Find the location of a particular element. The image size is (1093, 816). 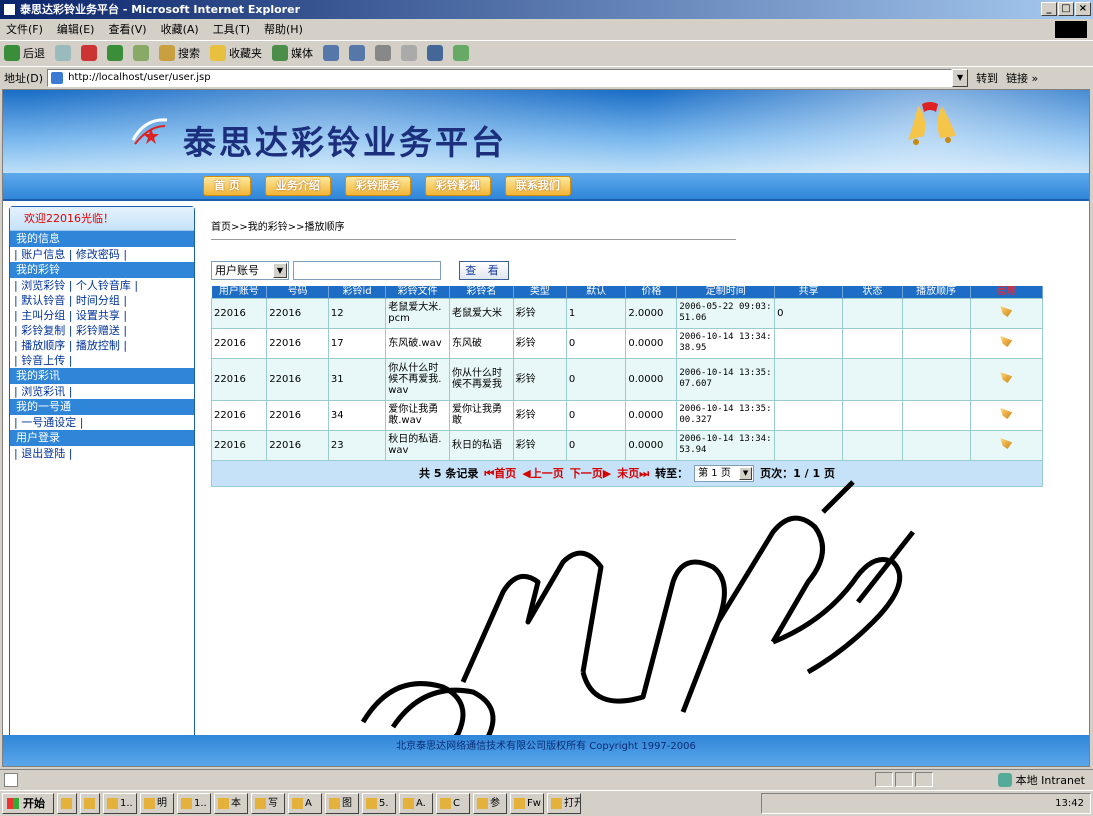

go-button: 转到 is located at coordinates (987, 78).